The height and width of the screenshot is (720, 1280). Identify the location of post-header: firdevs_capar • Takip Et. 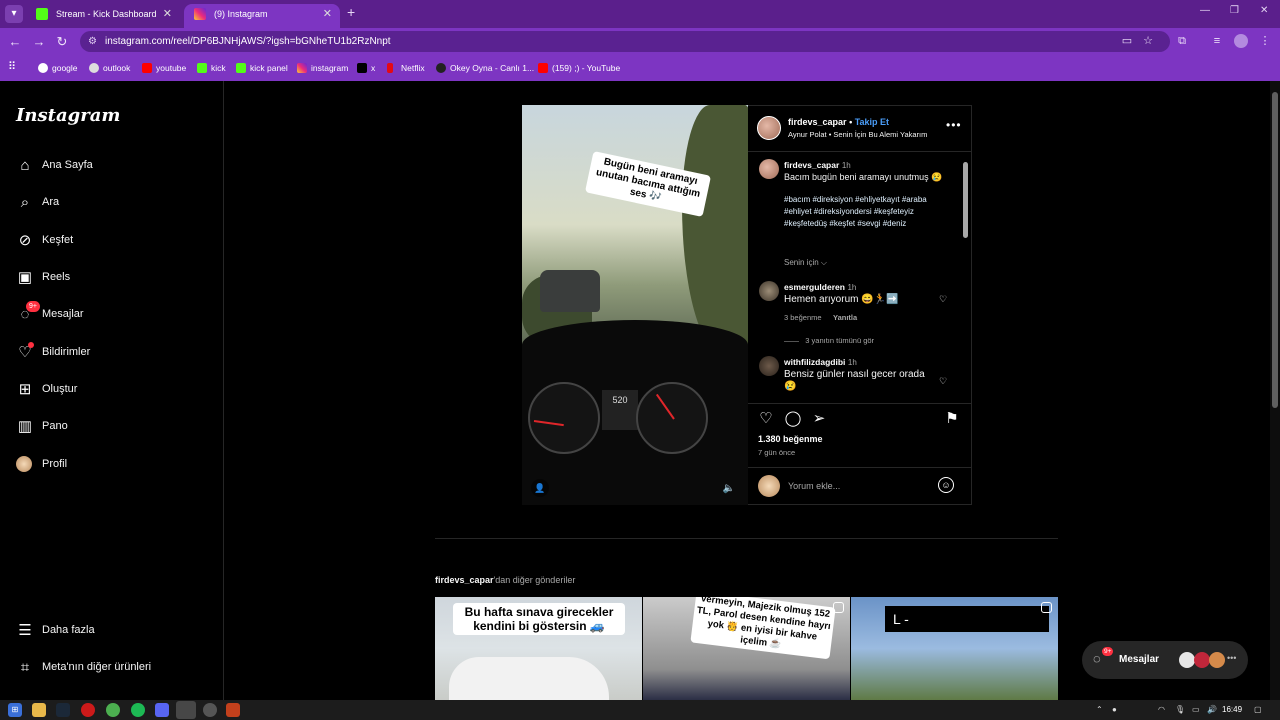
(839, 122).